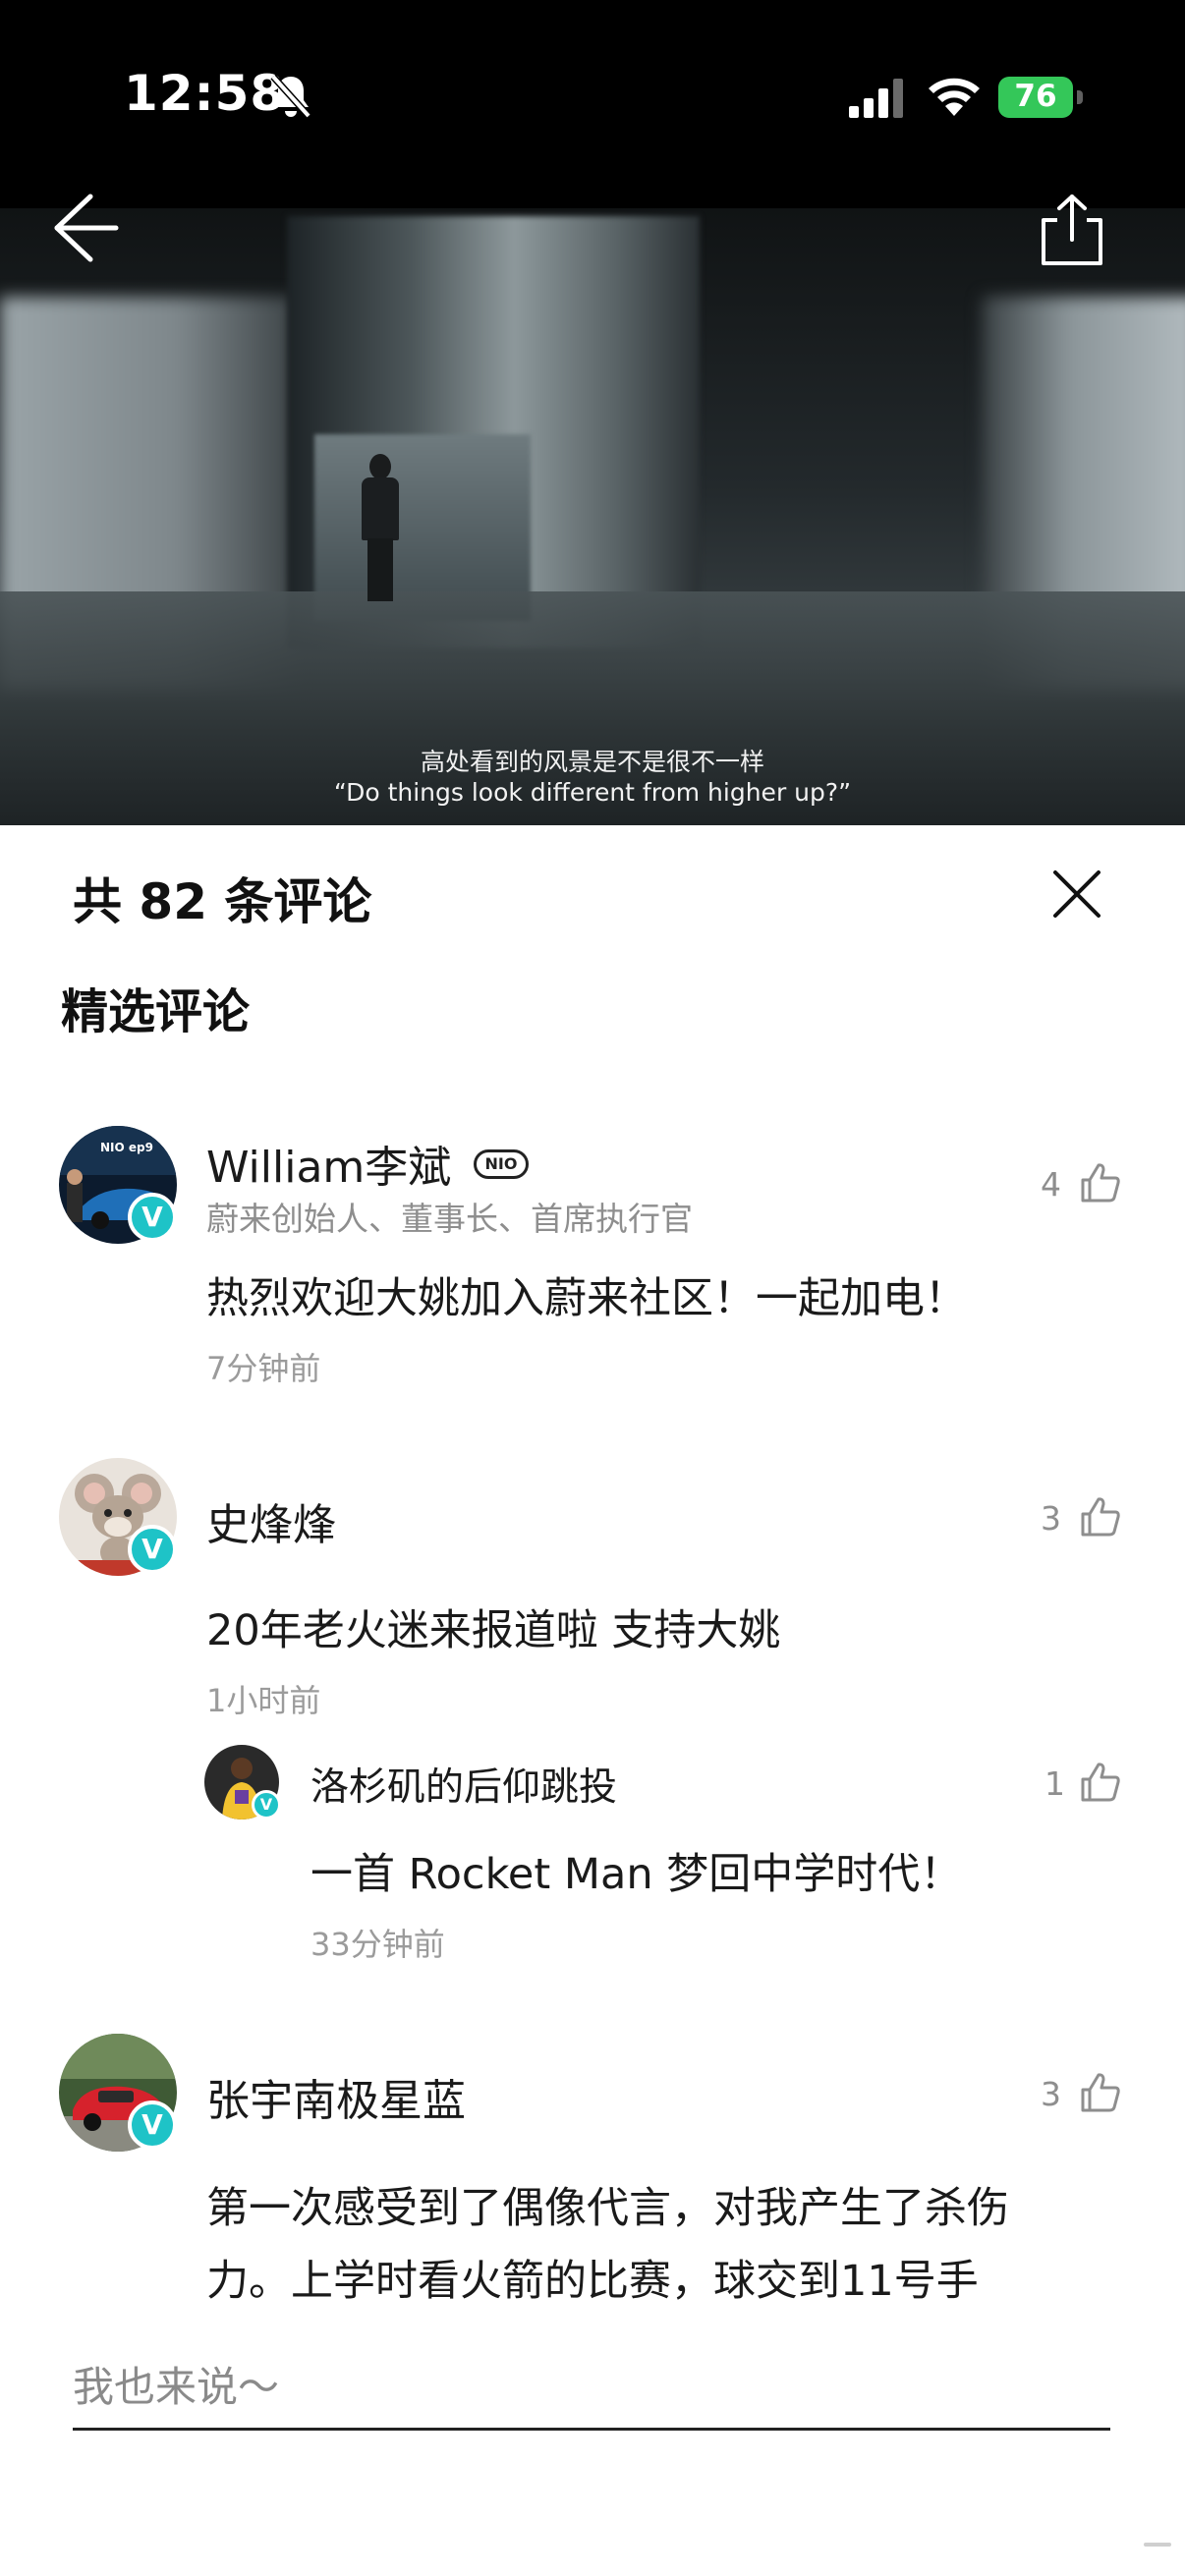 This screenshot has width=1185, height=2576. I want to click on like-count: 1, so click(1054, 1783).